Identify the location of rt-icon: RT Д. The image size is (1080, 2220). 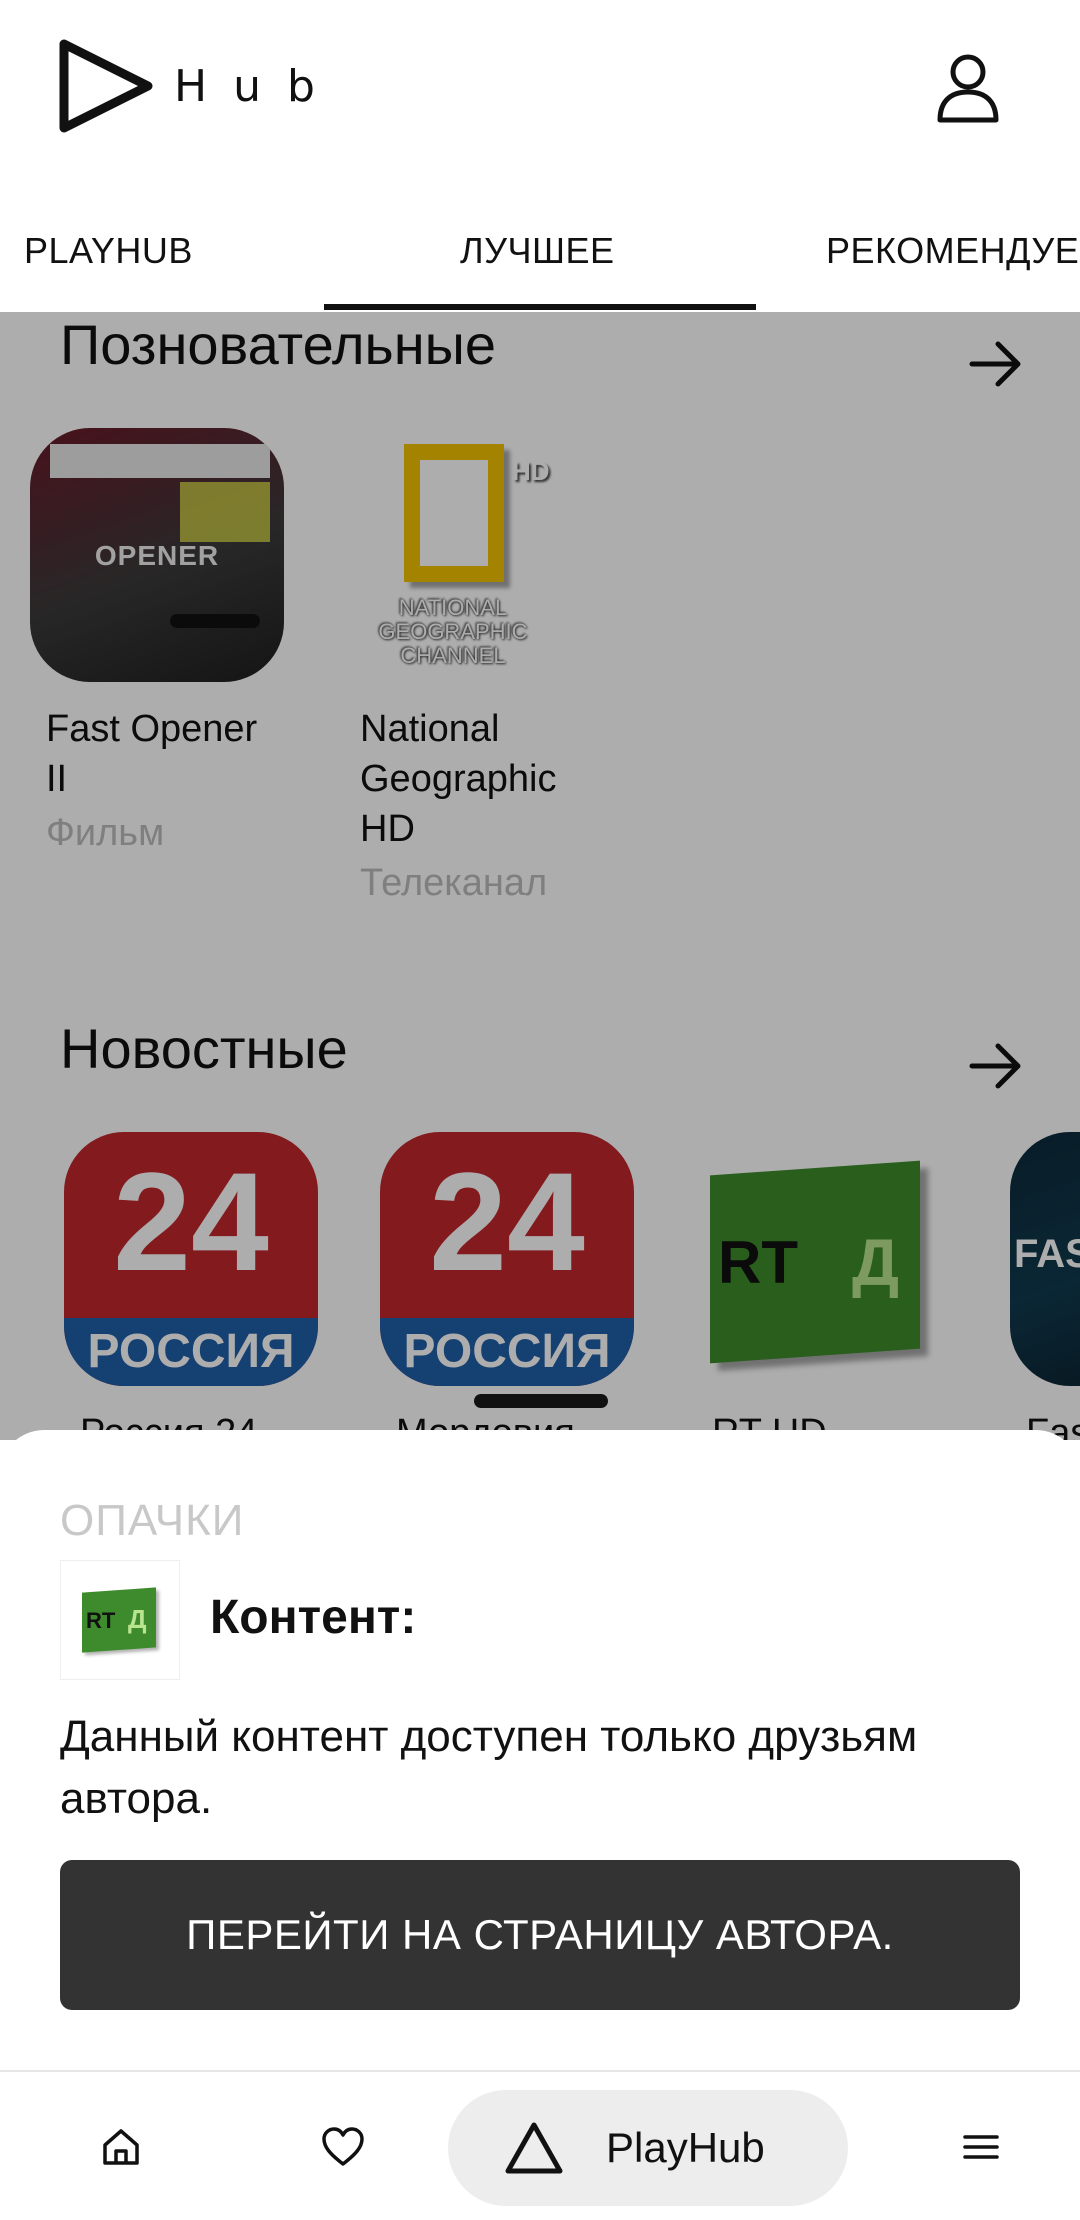
(120, 1620).